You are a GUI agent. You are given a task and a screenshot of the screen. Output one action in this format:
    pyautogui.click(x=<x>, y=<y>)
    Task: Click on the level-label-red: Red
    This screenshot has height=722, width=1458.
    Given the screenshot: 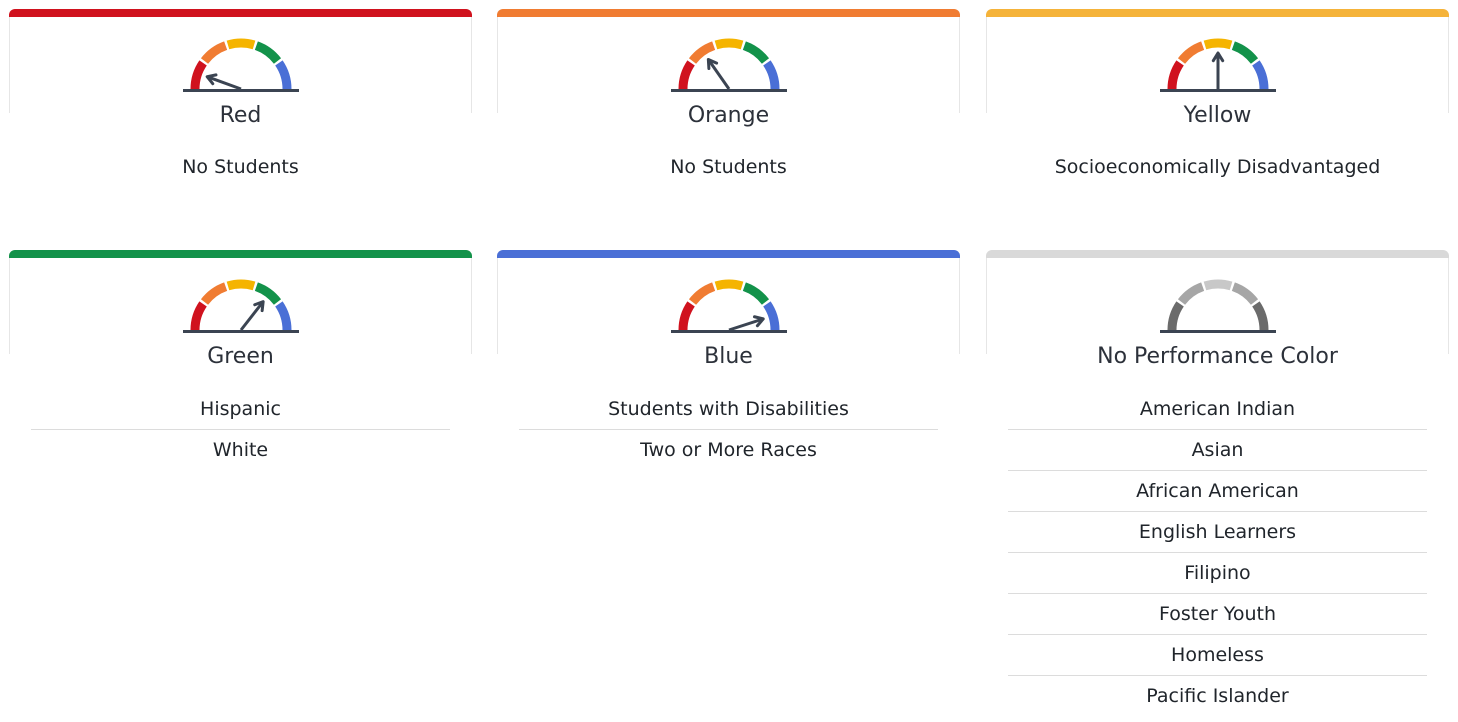 What is the action you would take?
    pyautogui.click(x=240, y=115)
    